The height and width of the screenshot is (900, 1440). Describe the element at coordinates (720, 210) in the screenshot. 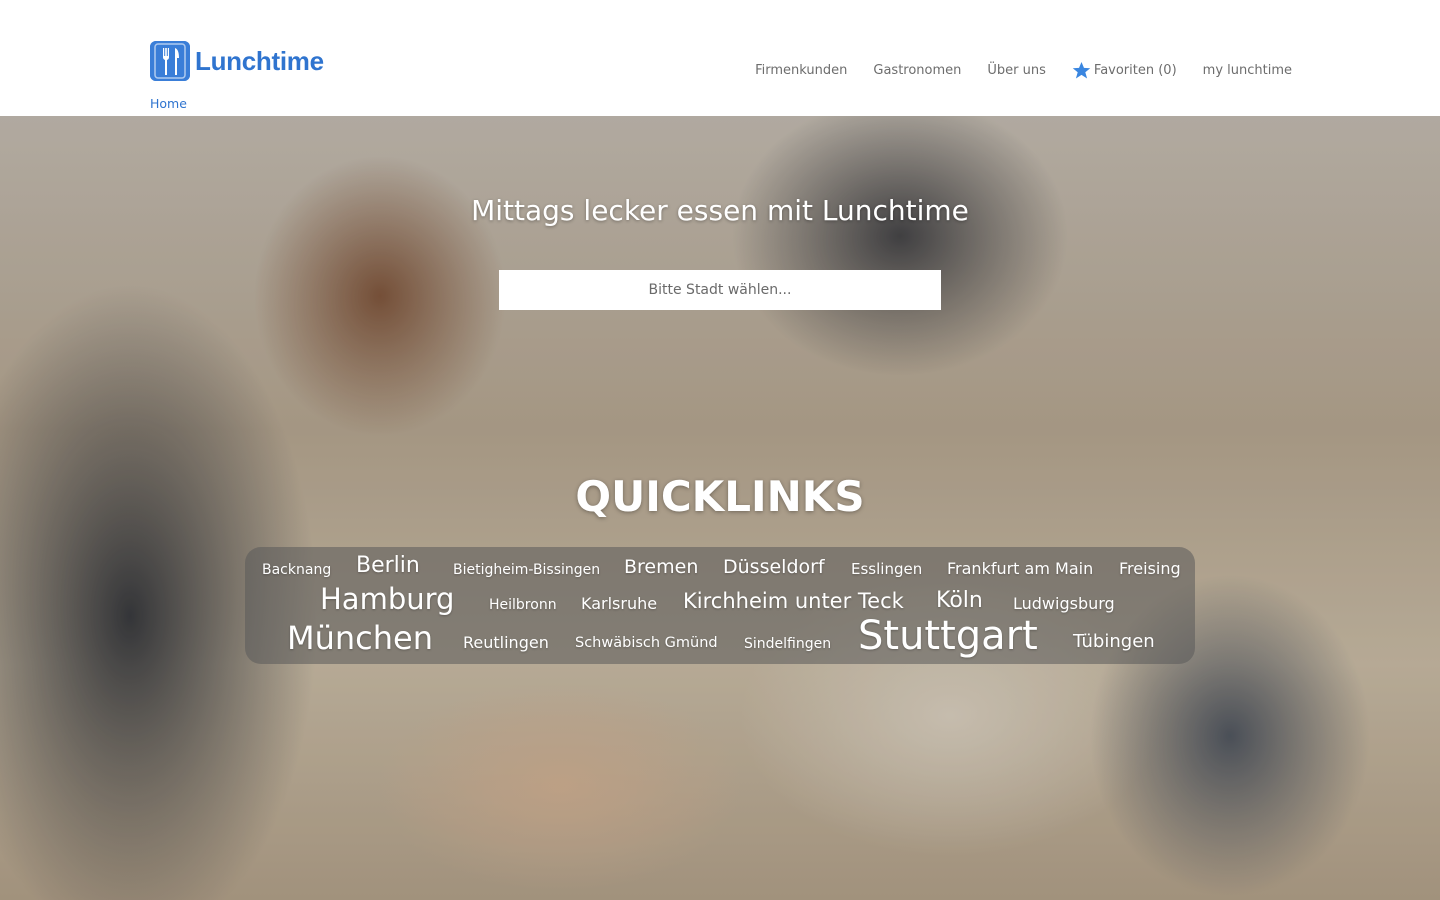

I see `hero-title: Mittags lecker essen mit Lunchtime` at that location.